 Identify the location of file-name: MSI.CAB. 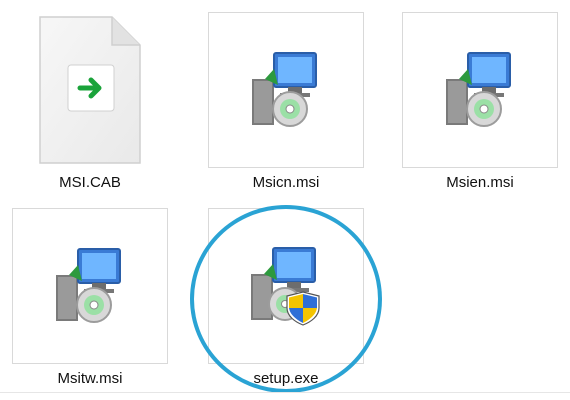
(90, 182).